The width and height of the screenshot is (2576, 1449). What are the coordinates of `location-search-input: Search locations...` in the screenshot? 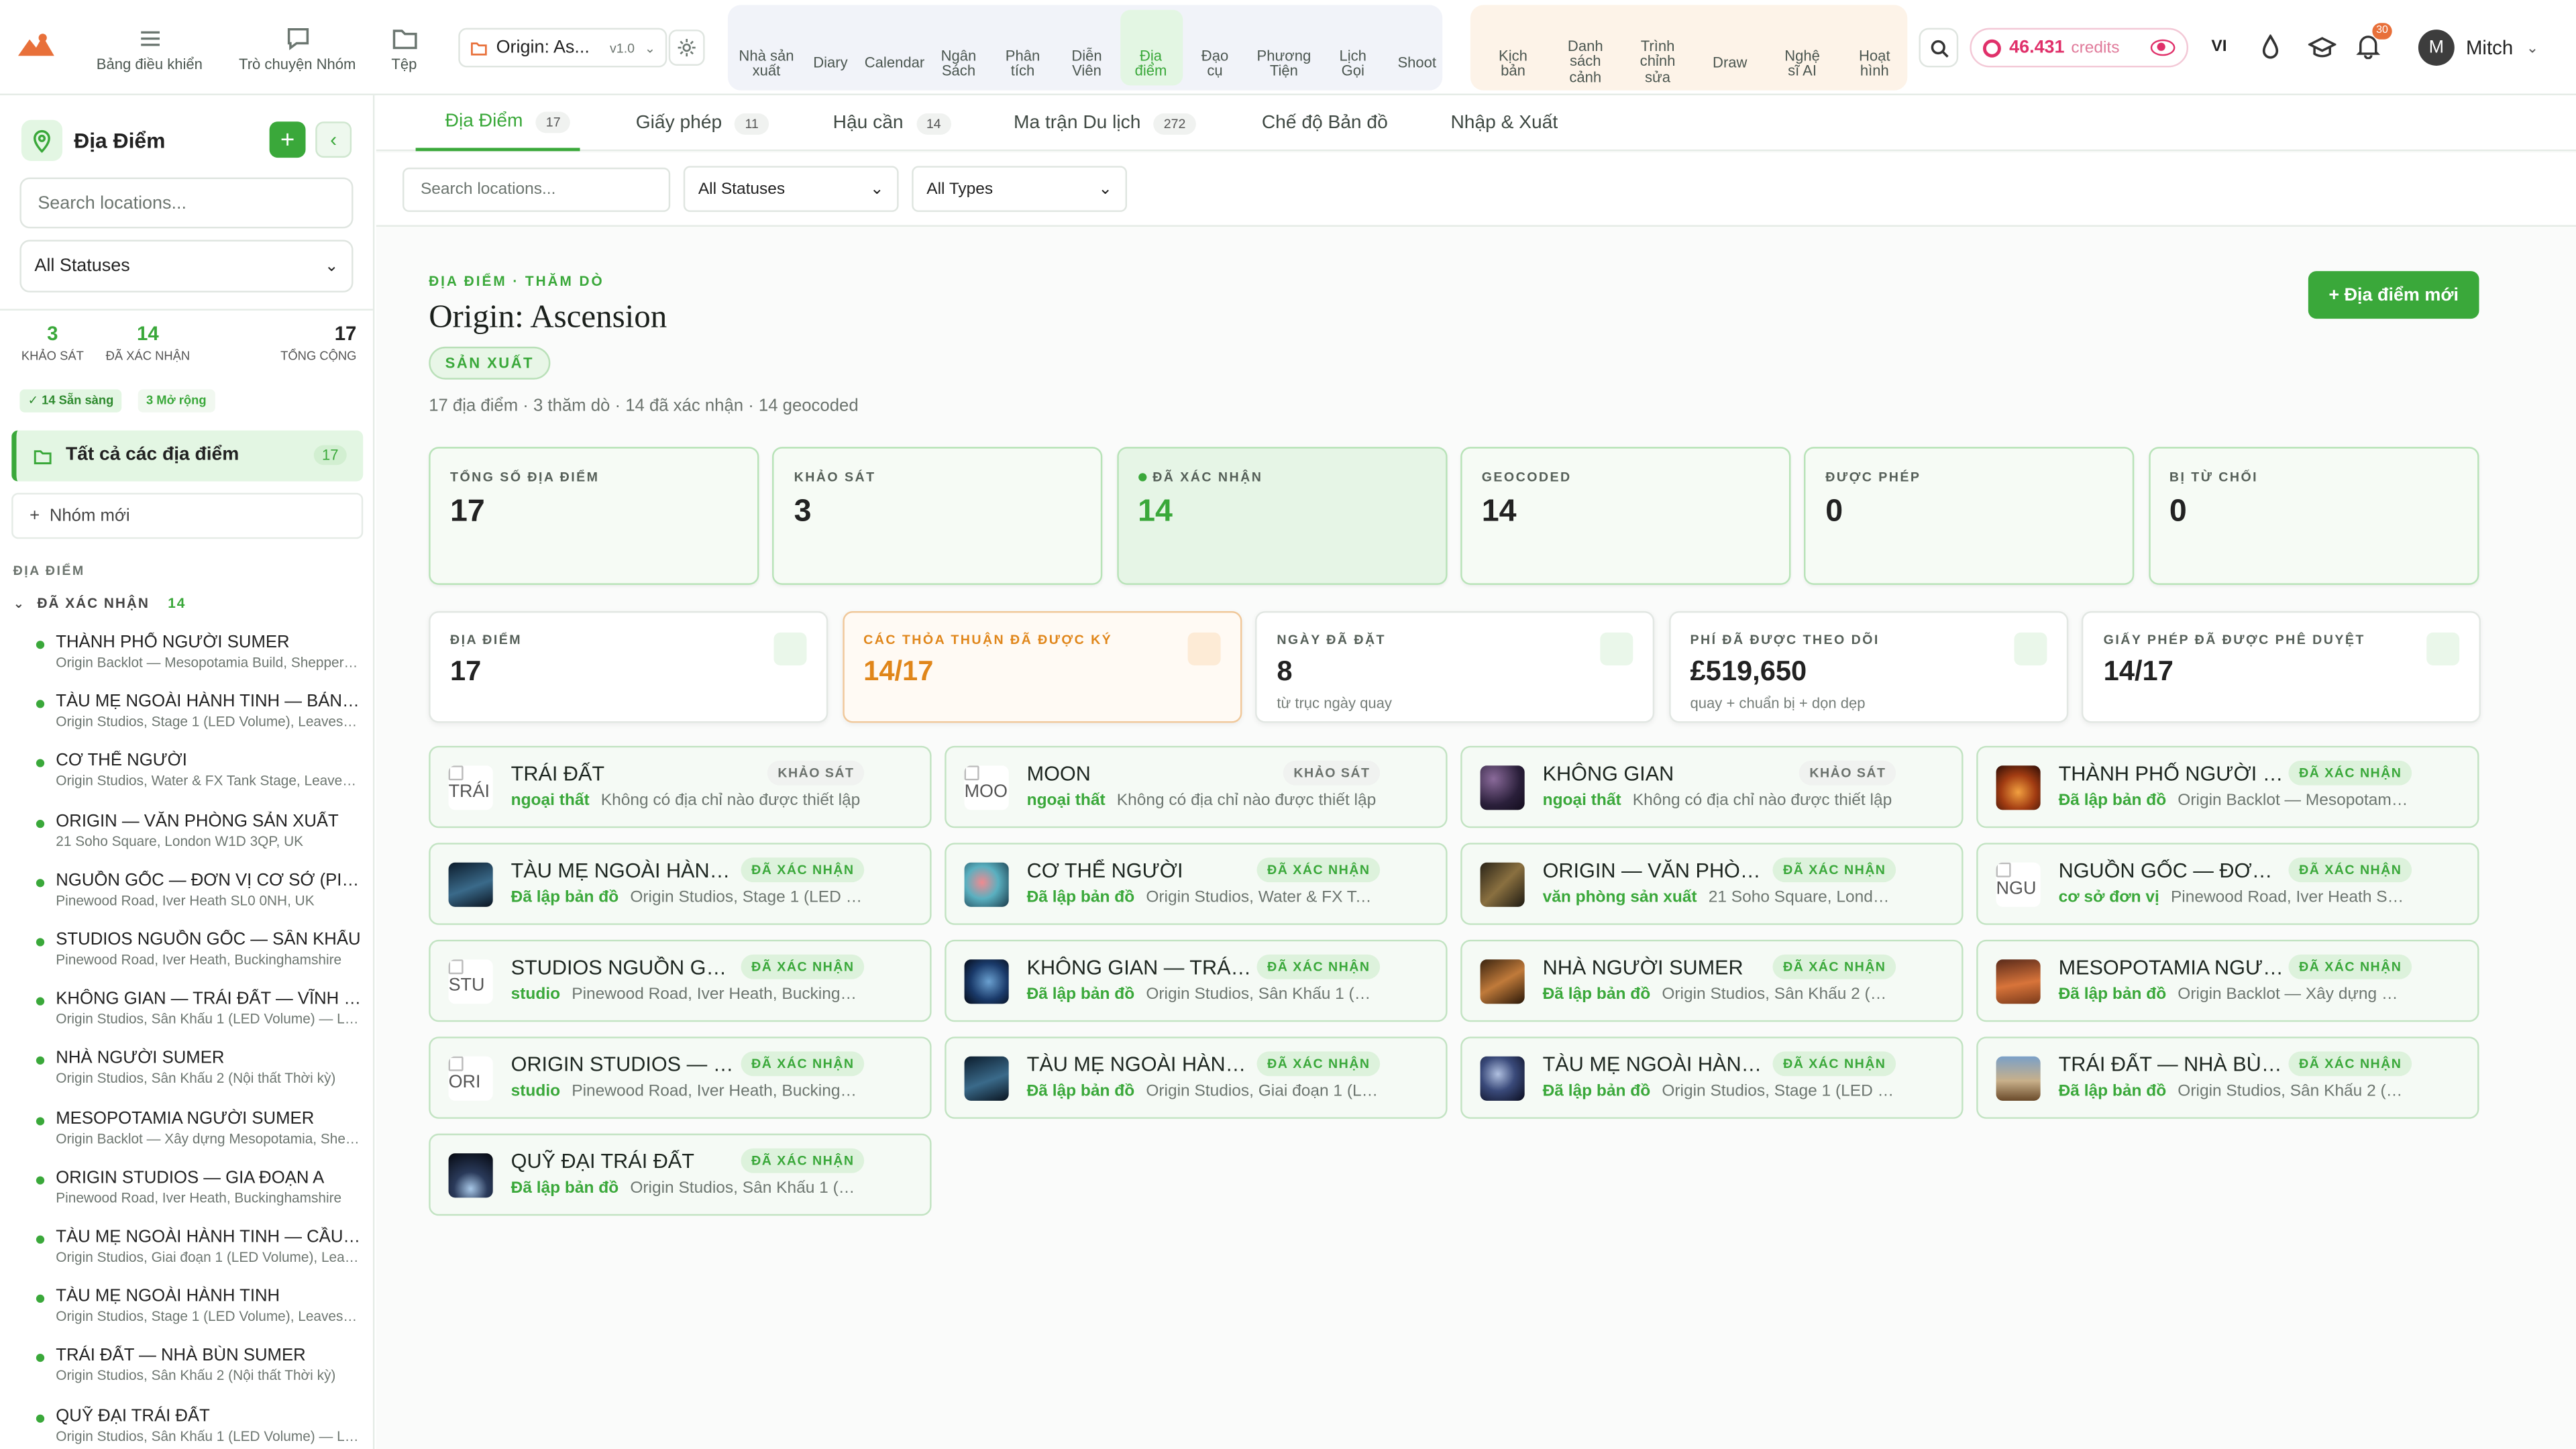 It's located at (536, 189).